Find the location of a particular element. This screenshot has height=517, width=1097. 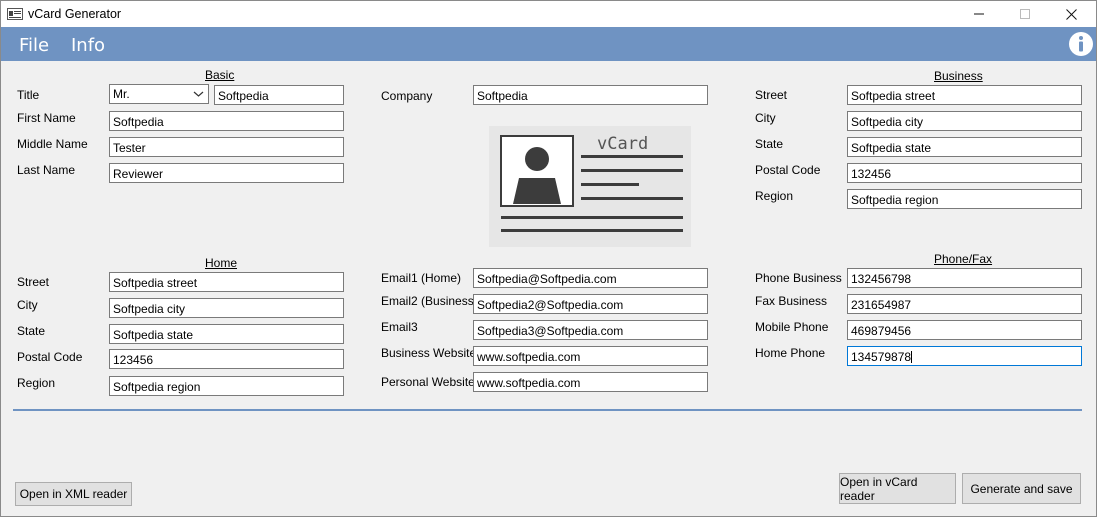

home-city-input: Softpedia city is located at coordinates (226, 308).